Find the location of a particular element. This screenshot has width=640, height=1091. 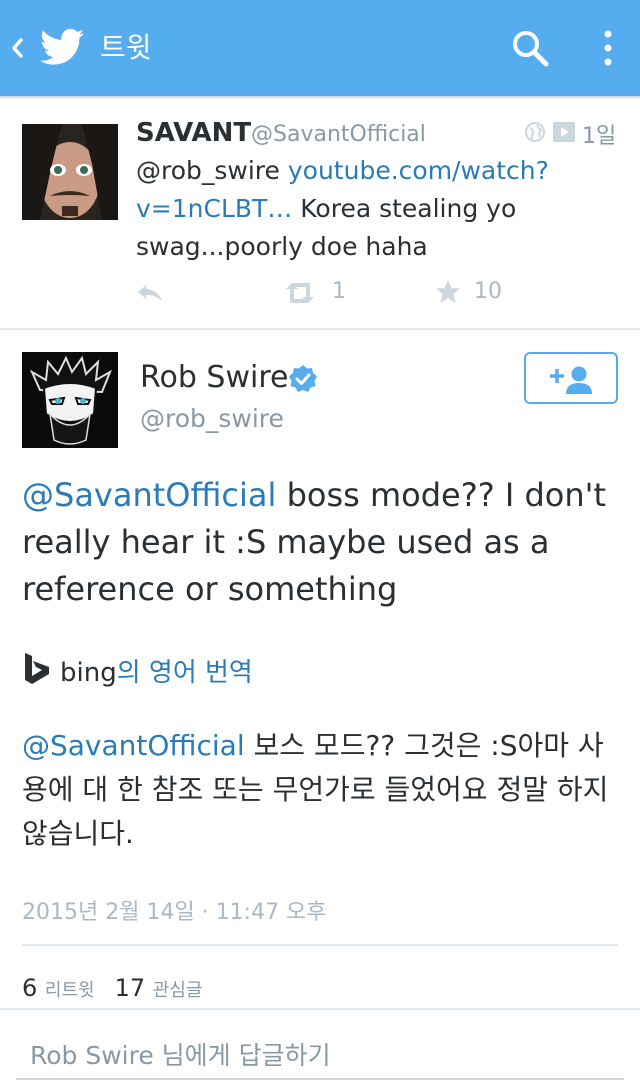

favorites-stat: 17 관심글 is located at coordinates (159, 988).